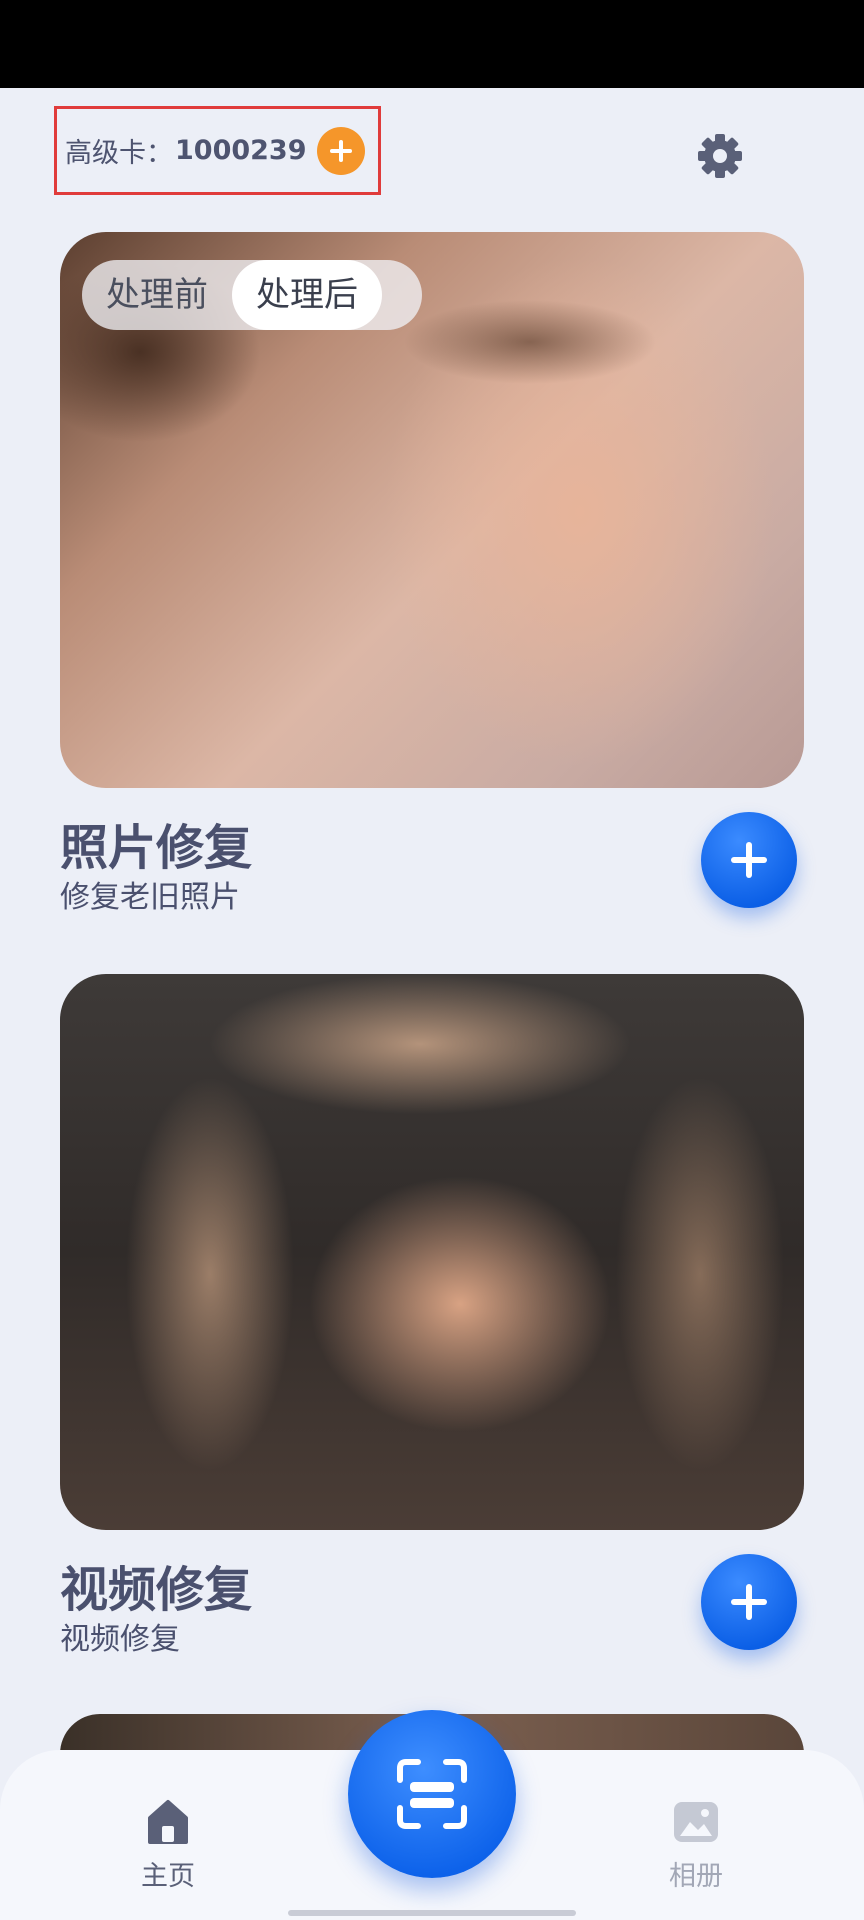  I want to click on settings-button, so click(720, 156).